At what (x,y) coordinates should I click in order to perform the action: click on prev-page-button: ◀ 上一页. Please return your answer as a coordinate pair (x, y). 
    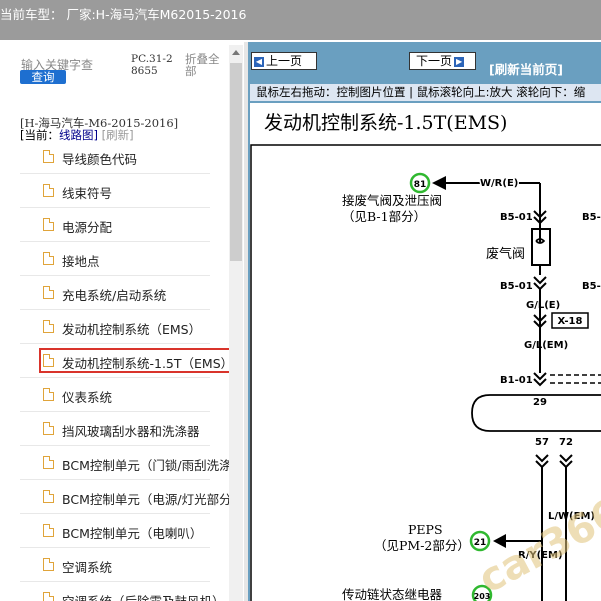
    Looking at the image, I should click on (284, 61).